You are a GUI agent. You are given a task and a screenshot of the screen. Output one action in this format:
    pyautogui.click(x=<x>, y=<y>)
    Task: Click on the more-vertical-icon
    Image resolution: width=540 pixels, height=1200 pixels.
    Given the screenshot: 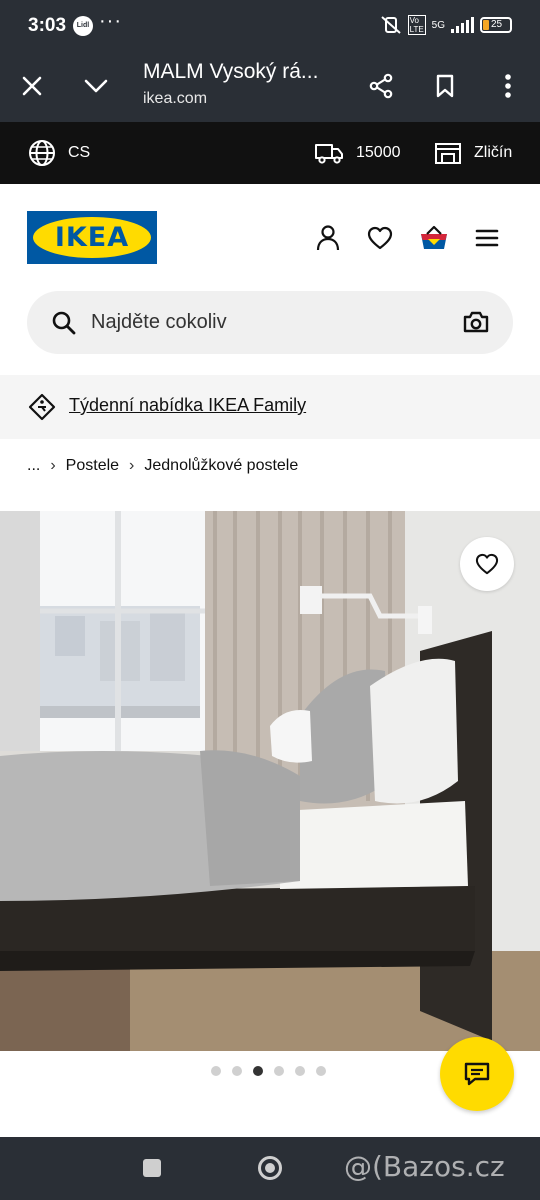 What is the action you would take?
    pyautogui.click(x=508, y=86)
    